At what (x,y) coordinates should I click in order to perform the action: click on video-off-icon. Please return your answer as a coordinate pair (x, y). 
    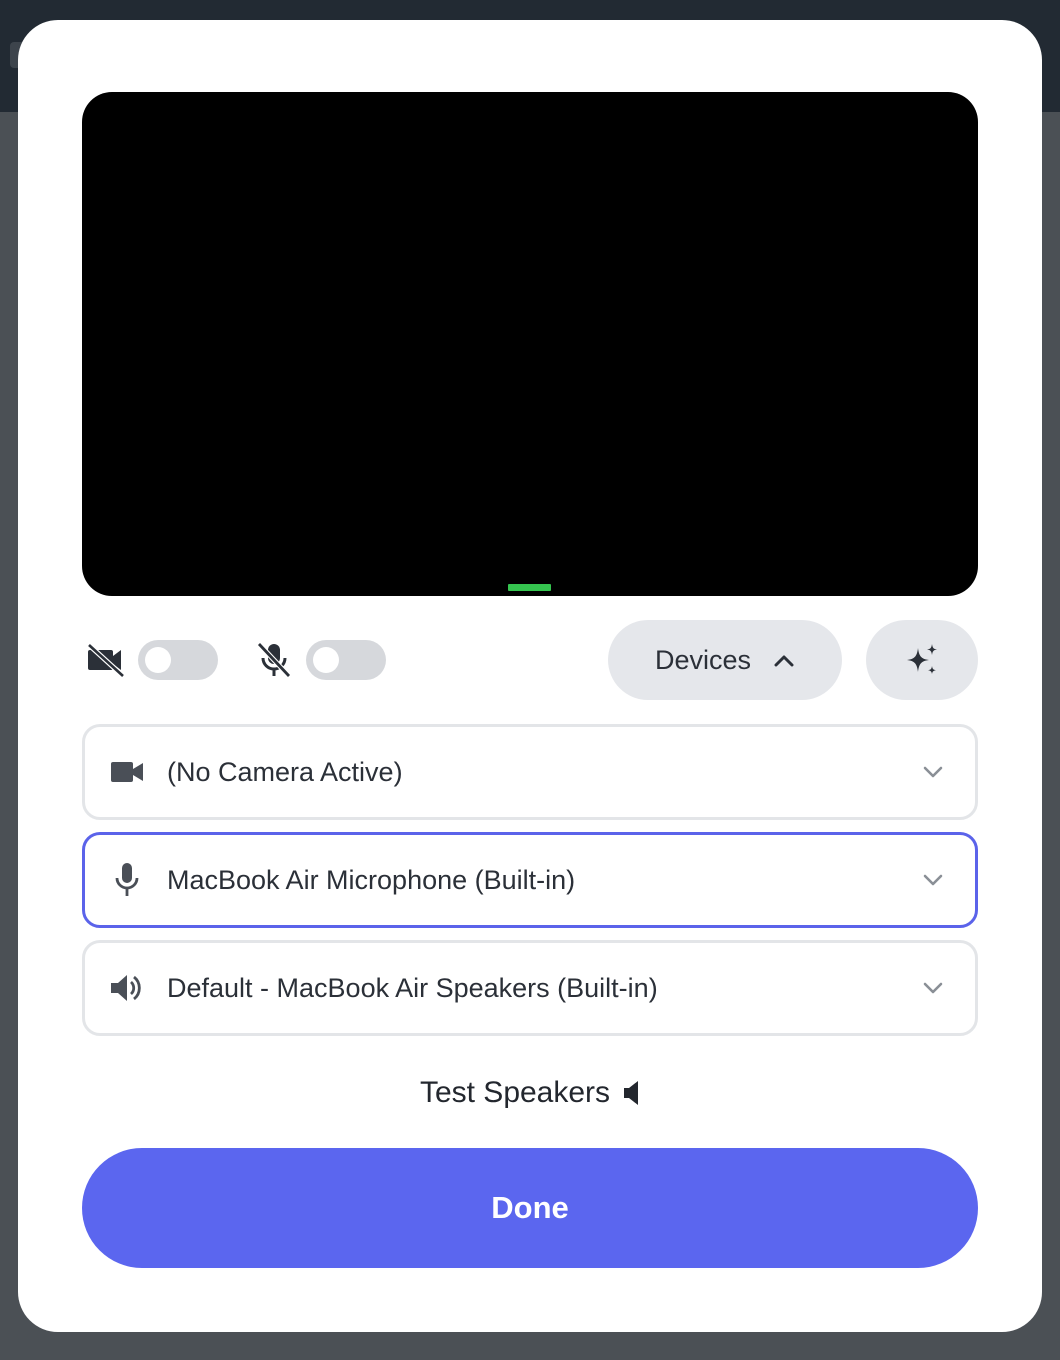
    Looking at the image, I should click on (106, 660).